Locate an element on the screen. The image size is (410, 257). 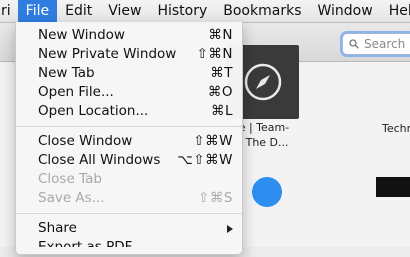
search-icon is located at coordinates (354, 44).